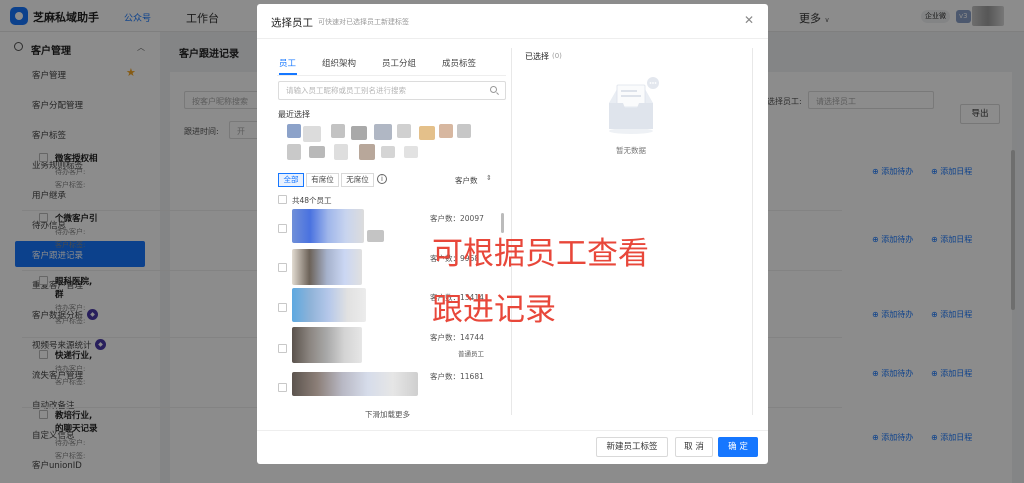  I want to click on search-icon, so click(493, 89).